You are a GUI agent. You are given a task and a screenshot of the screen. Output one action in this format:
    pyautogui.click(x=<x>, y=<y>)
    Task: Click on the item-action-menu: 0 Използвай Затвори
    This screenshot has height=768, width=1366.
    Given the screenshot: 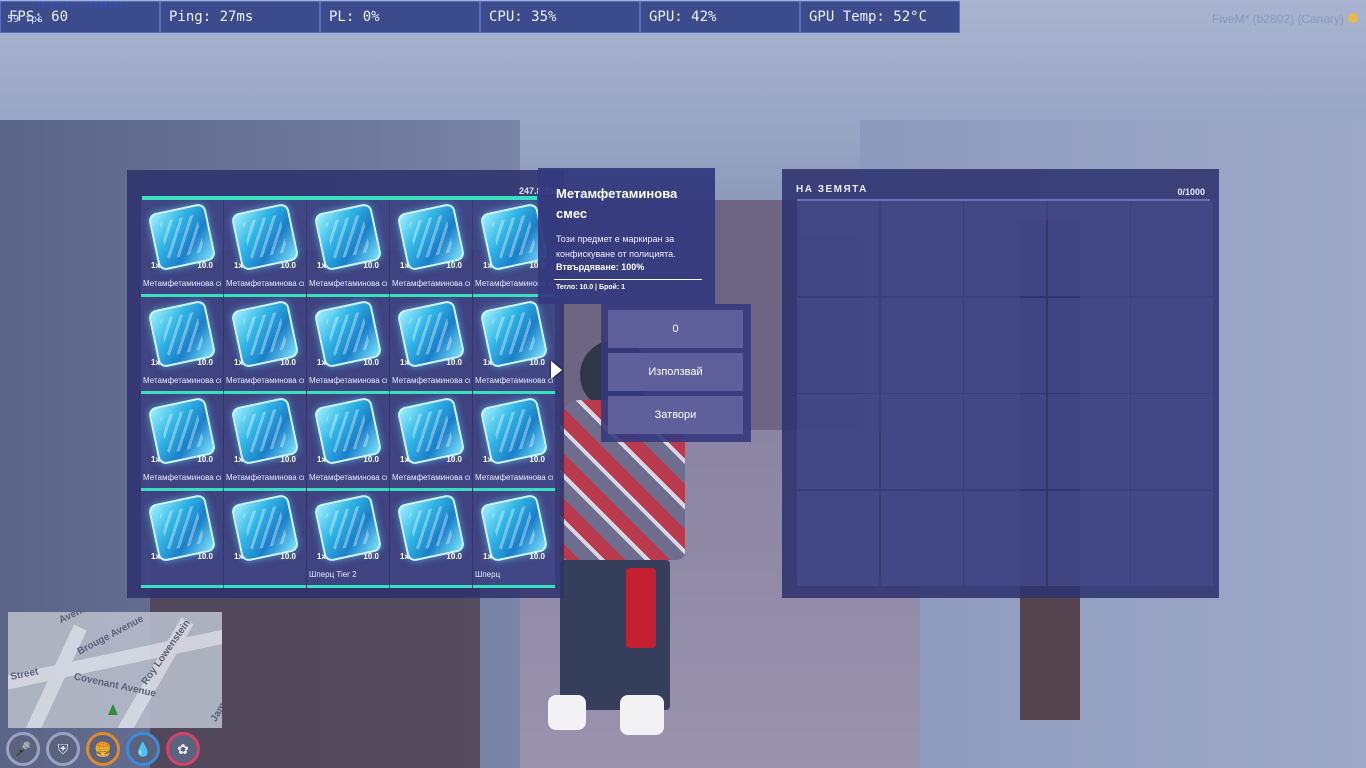 What is the action you would take?
    pyautogui.click(x=676, y=373)
    